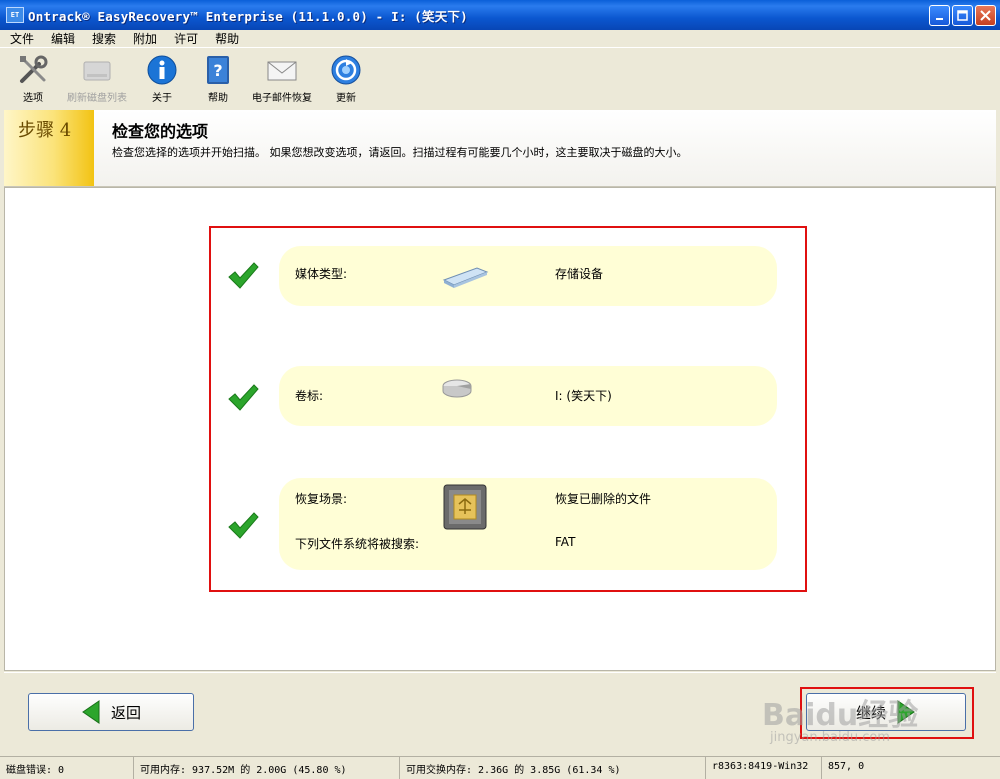 The width and height of the screenshot is (1000, 779). I want to click on maximize-icon, so click(962, 15).